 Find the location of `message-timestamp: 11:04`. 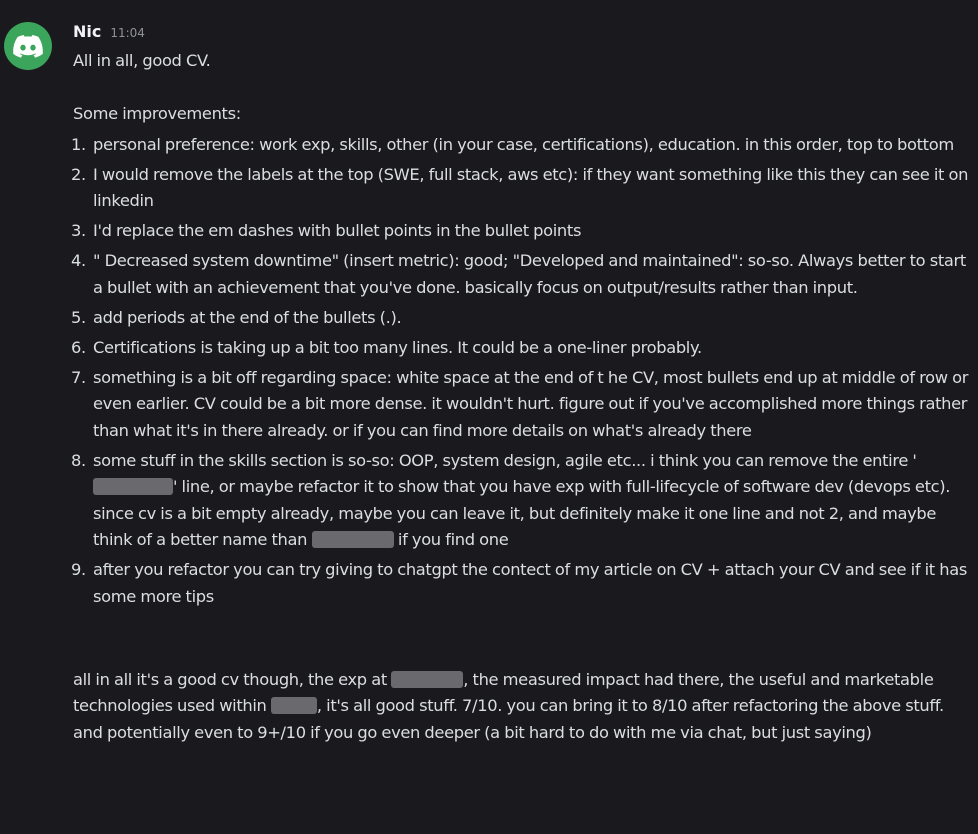

message-timestamp: 11:04 is located at coordinates (127, 33).